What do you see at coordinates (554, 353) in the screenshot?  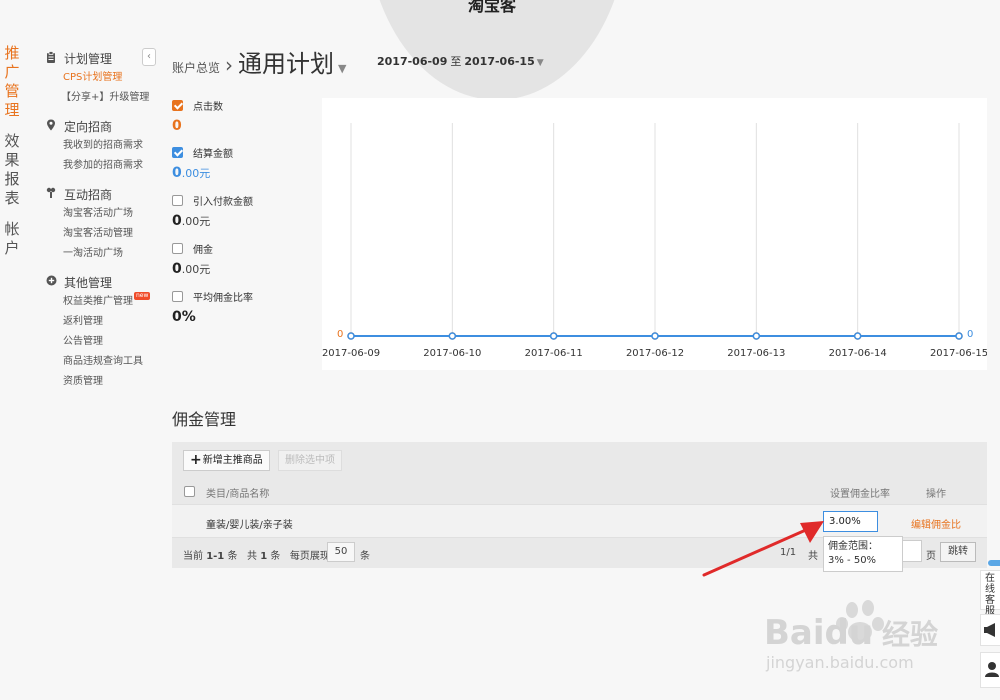 I see `chart-x-tick-label: 2017-06-11` at bounding box center [554, 353].